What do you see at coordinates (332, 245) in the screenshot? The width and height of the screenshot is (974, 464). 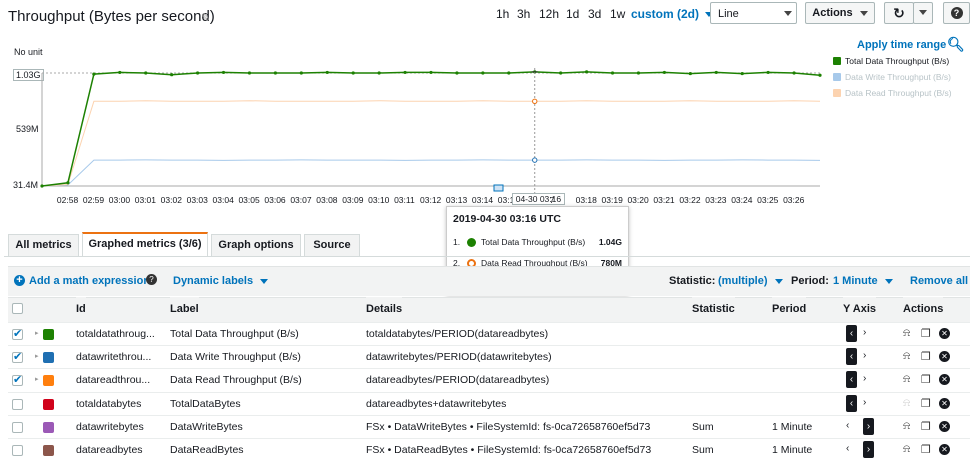 I see `tab-source: Source` at bounding box center [332, 245].